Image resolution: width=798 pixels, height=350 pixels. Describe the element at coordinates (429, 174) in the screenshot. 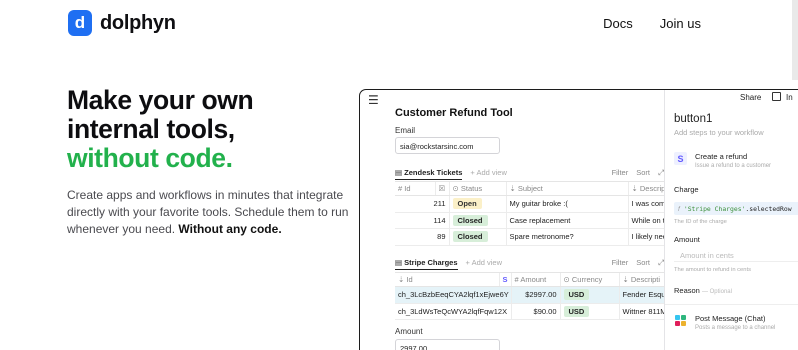

I see `zendesk-table-tab: ▤ Zendesk Tickets` at that location.